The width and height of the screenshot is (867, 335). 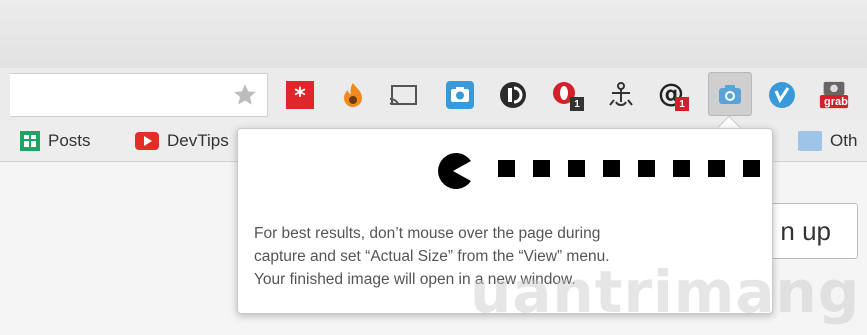 What do you see at coordinates (139, 95) in the screenshot?
I see `address-bar` at bounding box center [139, 95].